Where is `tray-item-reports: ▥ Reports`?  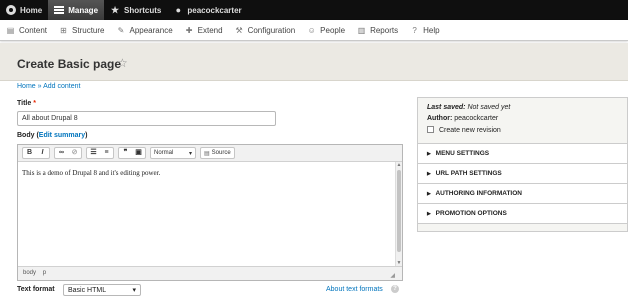
tray-item-reports: ▥ Reports is located at coordinates (377, 30).